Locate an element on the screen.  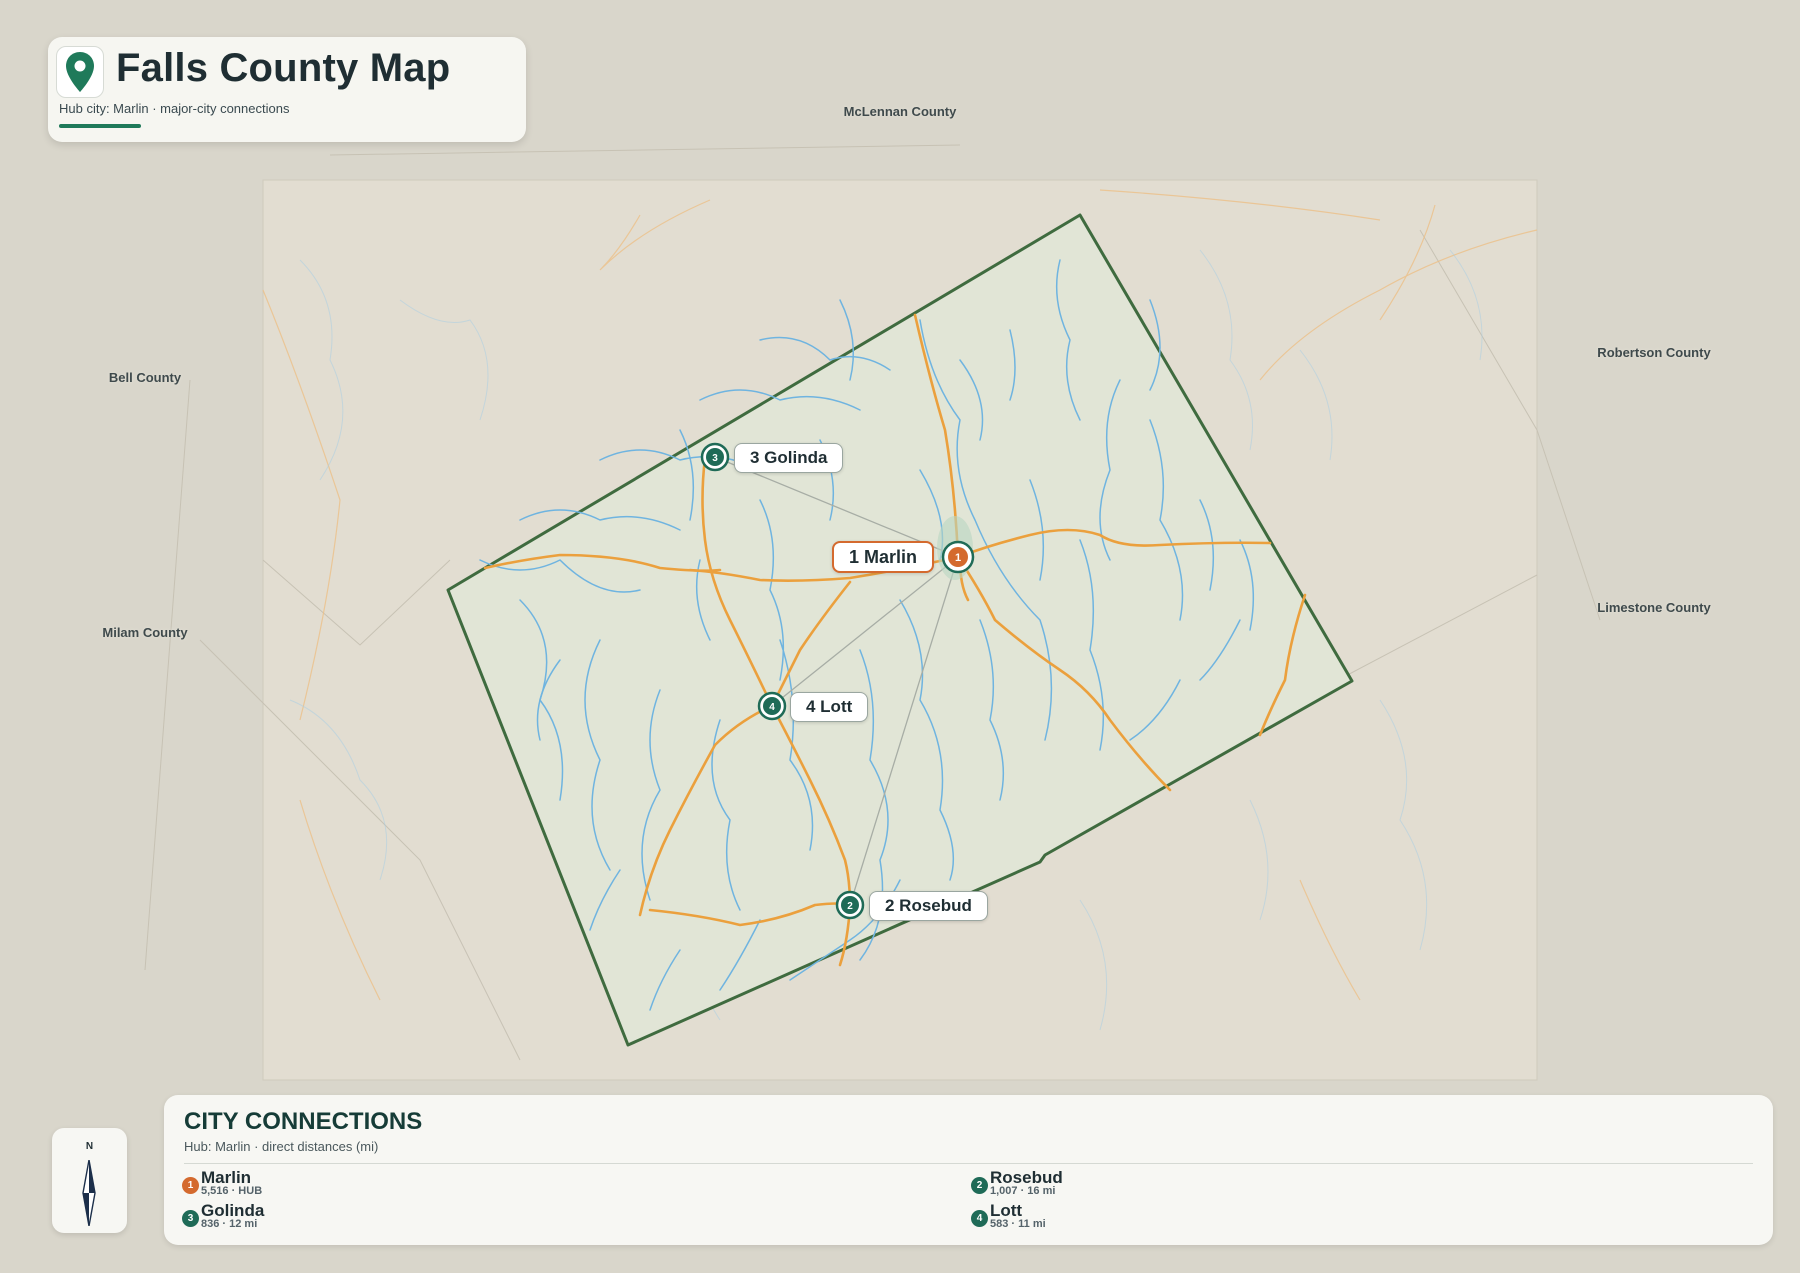
connection-item-lott: 4 Lott 583 · 11 mi is located at coordinates (1008, 1215).